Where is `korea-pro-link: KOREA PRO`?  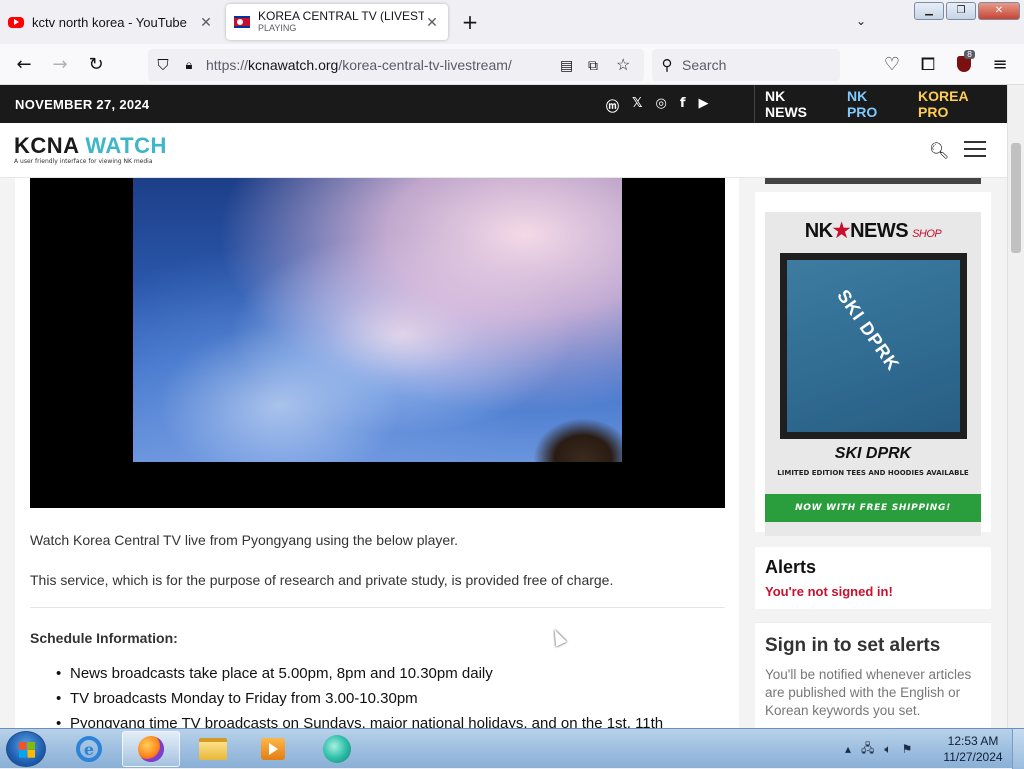 korea-pro-link: KOREA PRO is located at coordinates (957, 104).